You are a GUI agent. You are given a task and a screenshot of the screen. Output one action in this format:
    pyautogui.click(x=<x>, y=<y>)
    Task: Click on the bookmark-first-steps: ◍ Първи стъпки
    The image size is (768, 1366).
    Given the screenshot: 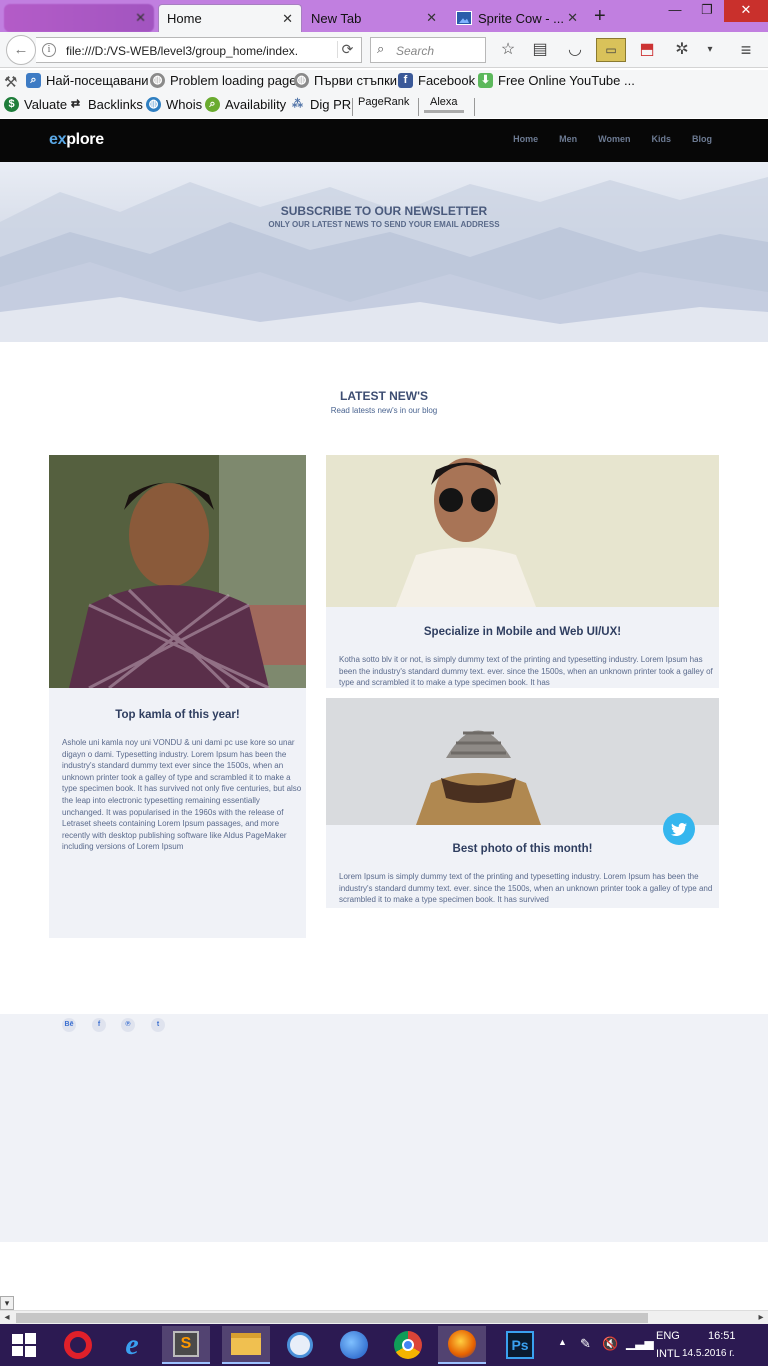 What is the action you would take?
    pyautogui.click(x=345, y=80)
    